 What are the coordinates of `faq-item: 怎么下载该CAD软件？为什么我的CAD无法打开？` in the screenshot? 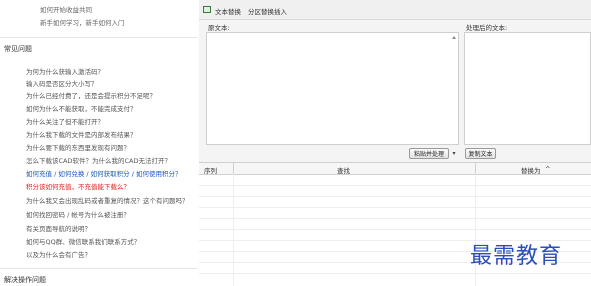 It's located at (98, 160).